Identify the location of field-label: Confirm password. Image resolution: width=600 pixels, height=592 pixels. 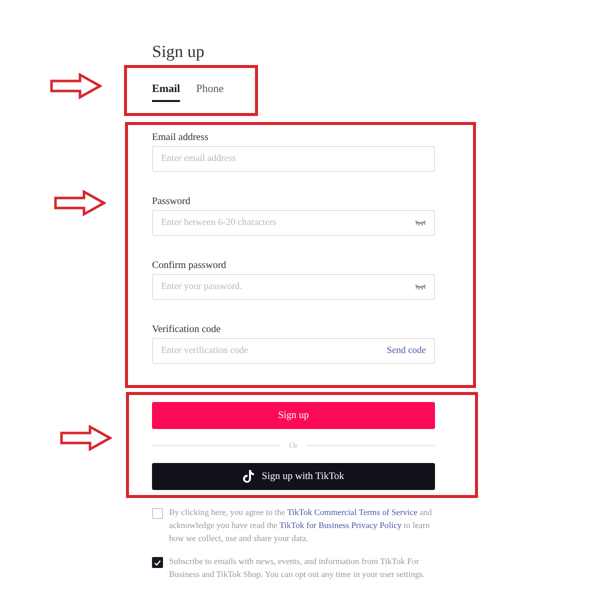
(189, 265).